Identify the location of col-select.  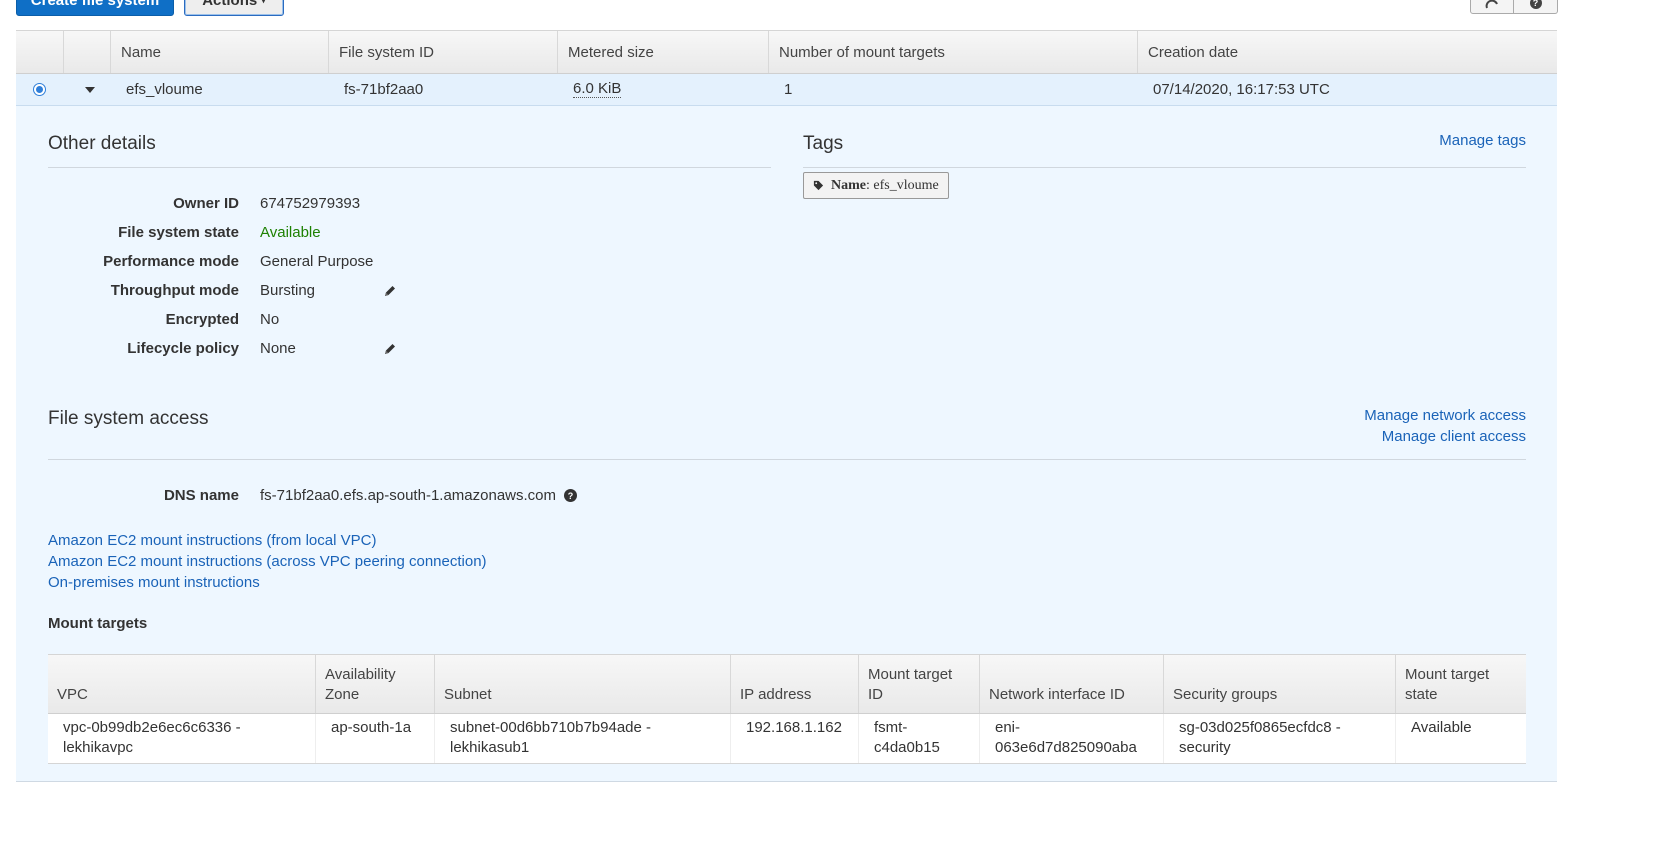
(39, 52).